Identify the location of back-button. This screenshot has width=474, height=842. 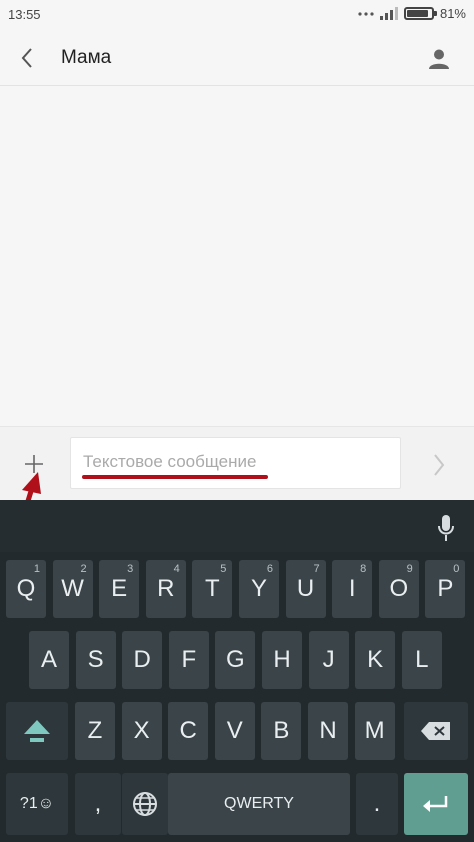
(27, 58).